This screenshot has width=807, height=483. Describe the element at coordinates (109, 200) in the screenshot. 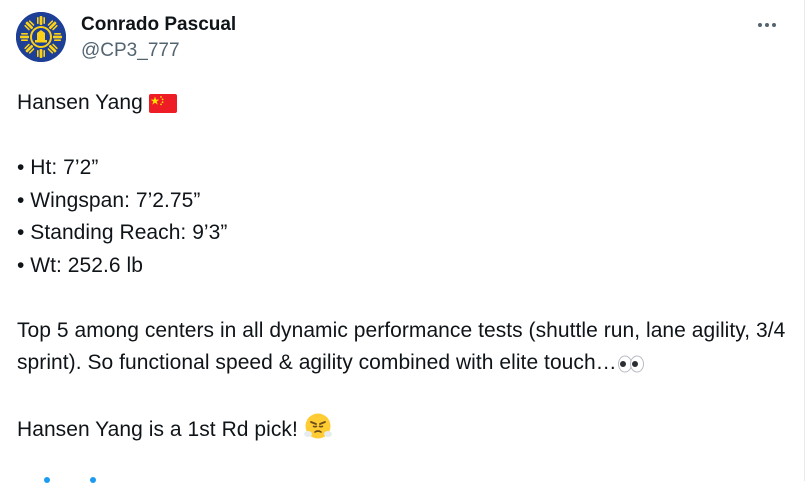

I see `stat-bullet: • Wingspan: 7’2.75”` at that location.